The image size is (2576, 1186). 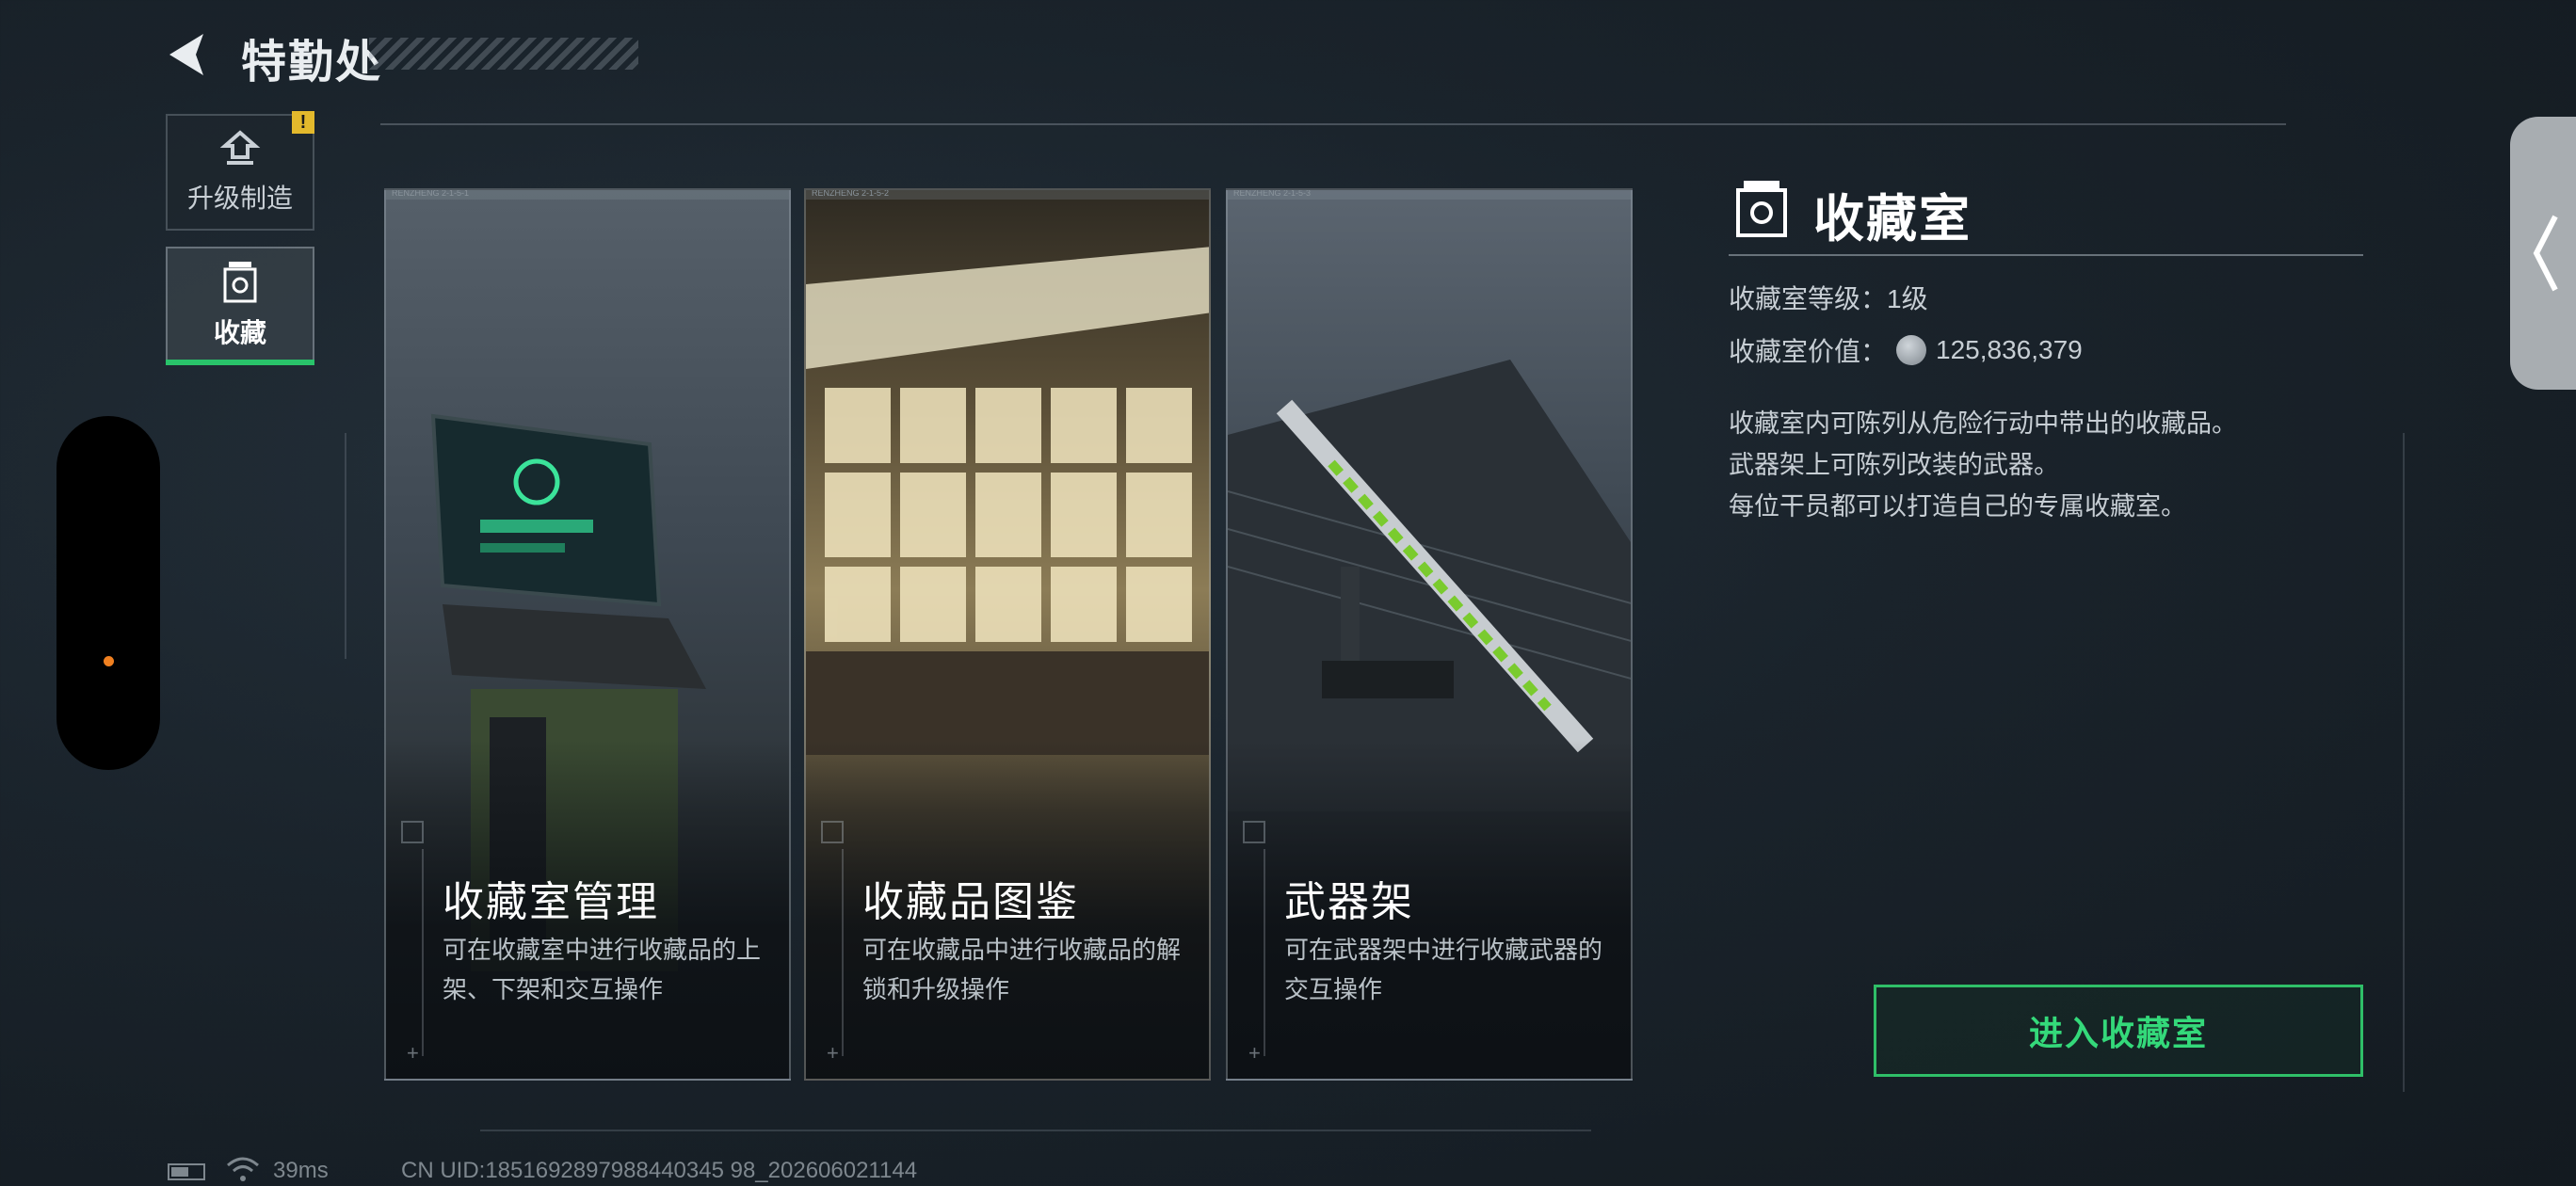 I want to click on enter-collection-room-button: 进入收藏室, so click(x=2118, y=1031).